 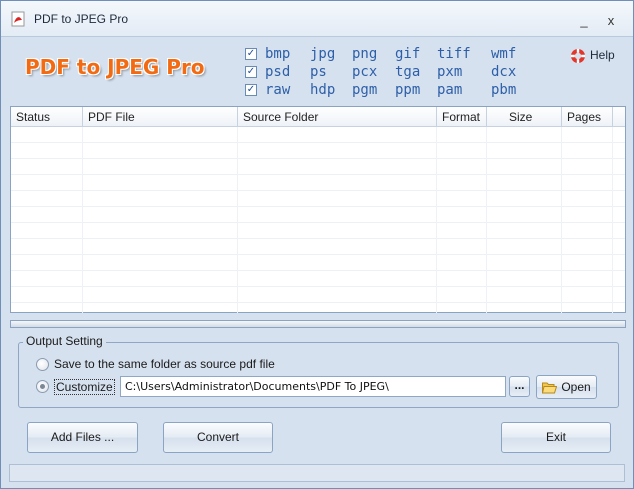 What do you see at coordinates (318, 72) in the screenshot?
I see `format-ps: ps` at bounding box center [318, 72].